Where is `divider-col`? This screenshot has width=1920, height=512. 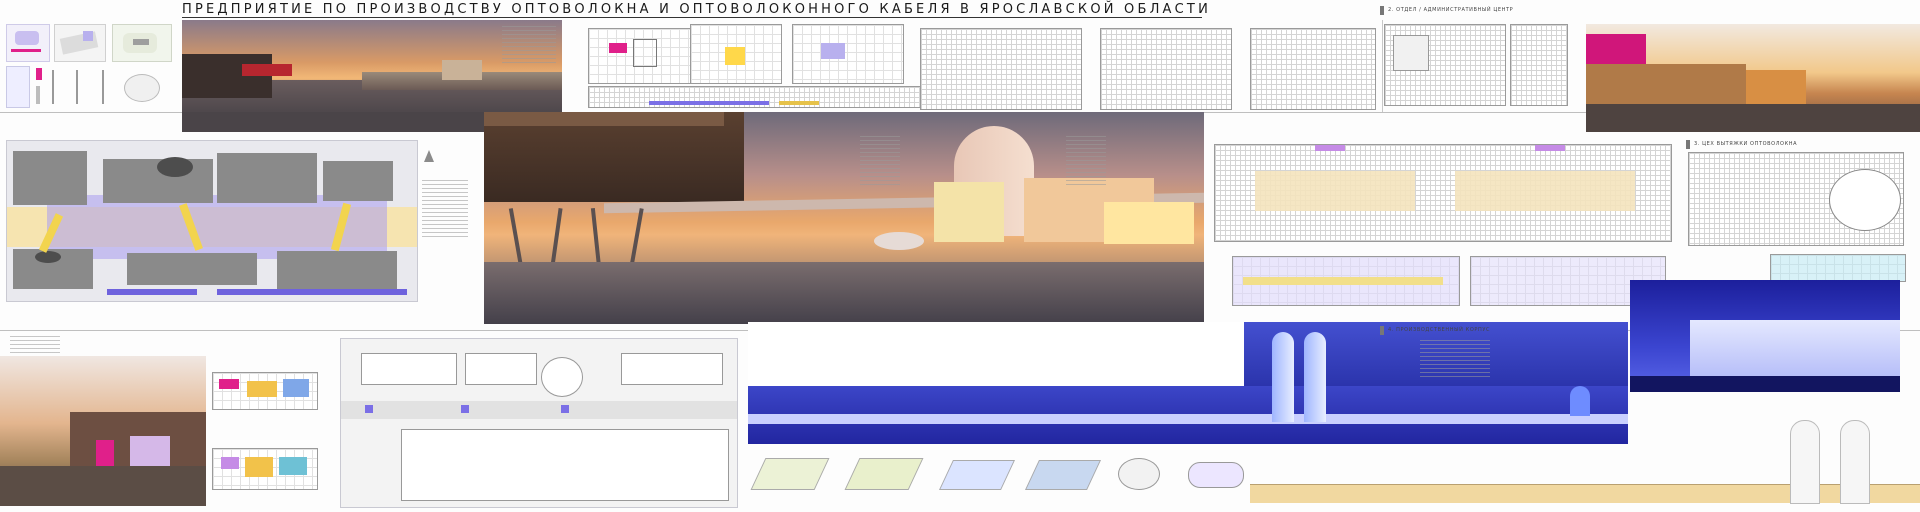
divider-col is located at coordinates (1382, 66).